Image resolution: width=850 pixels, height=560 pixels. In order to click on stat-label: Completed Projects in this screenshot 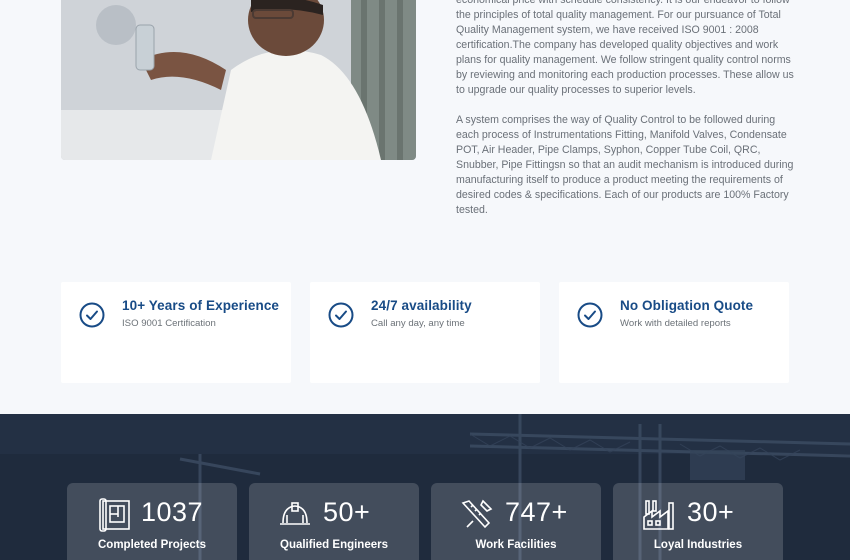, I will do `click(152, 545)`.